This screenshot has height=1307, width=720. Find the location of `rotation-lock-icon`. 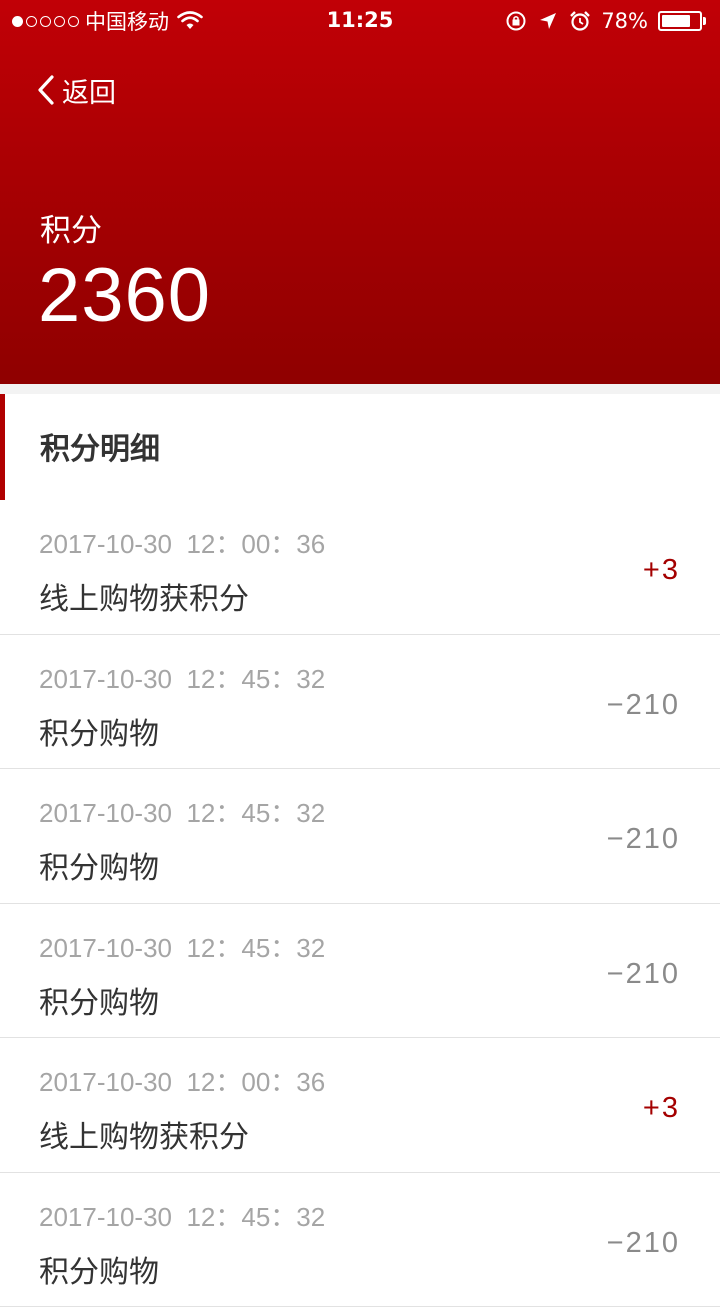

rotation-lock-icon is located at coordinates (516, 21).